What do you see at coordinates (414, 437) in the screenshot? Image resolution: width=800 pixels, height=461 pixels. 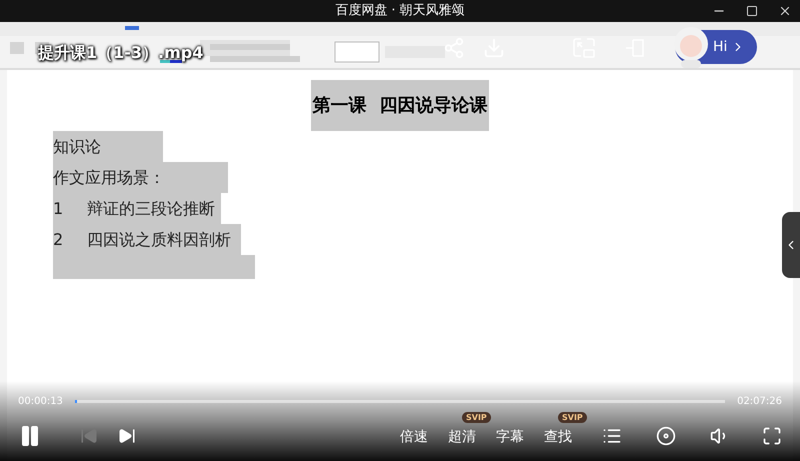 I see `player-option-button: 倍速` at bounding box center [414, 437].